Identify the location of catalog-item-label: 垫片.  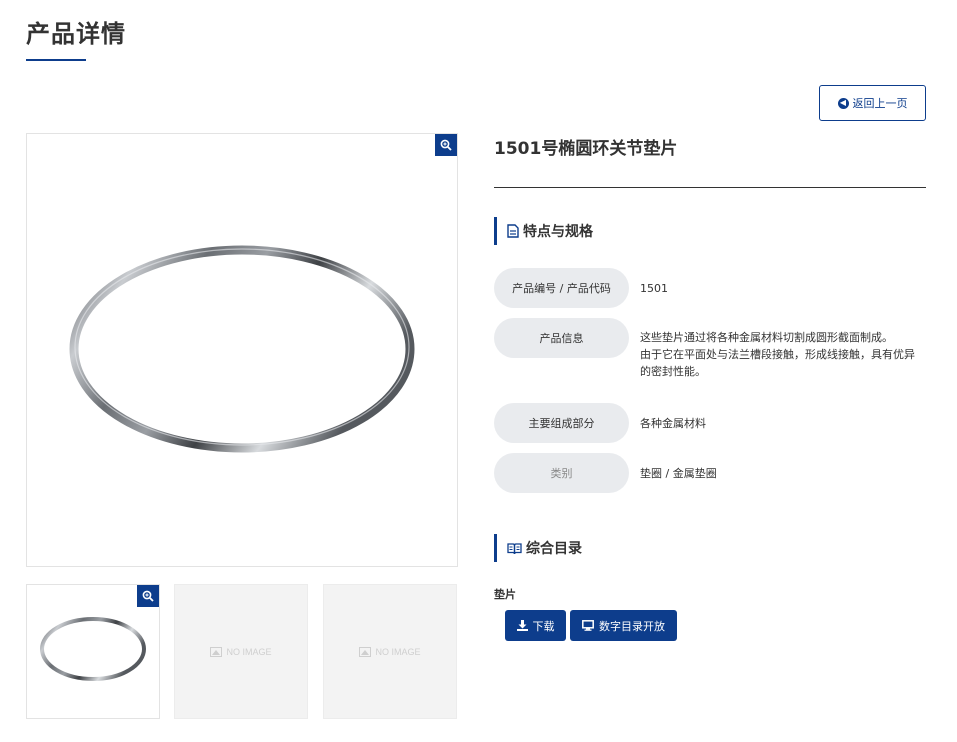
(505, 594).